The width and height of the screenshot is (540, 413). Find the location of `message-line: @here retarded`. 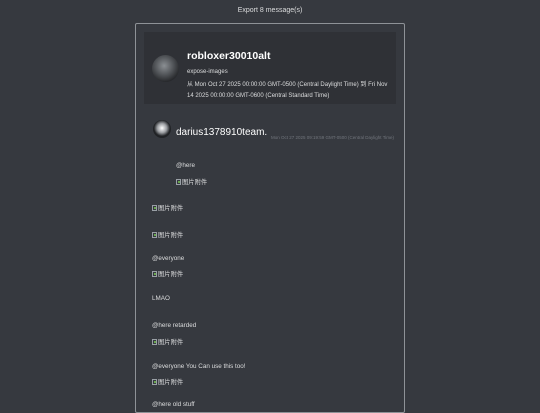

message-line: @here retarded is located at coordinates (174, 325).